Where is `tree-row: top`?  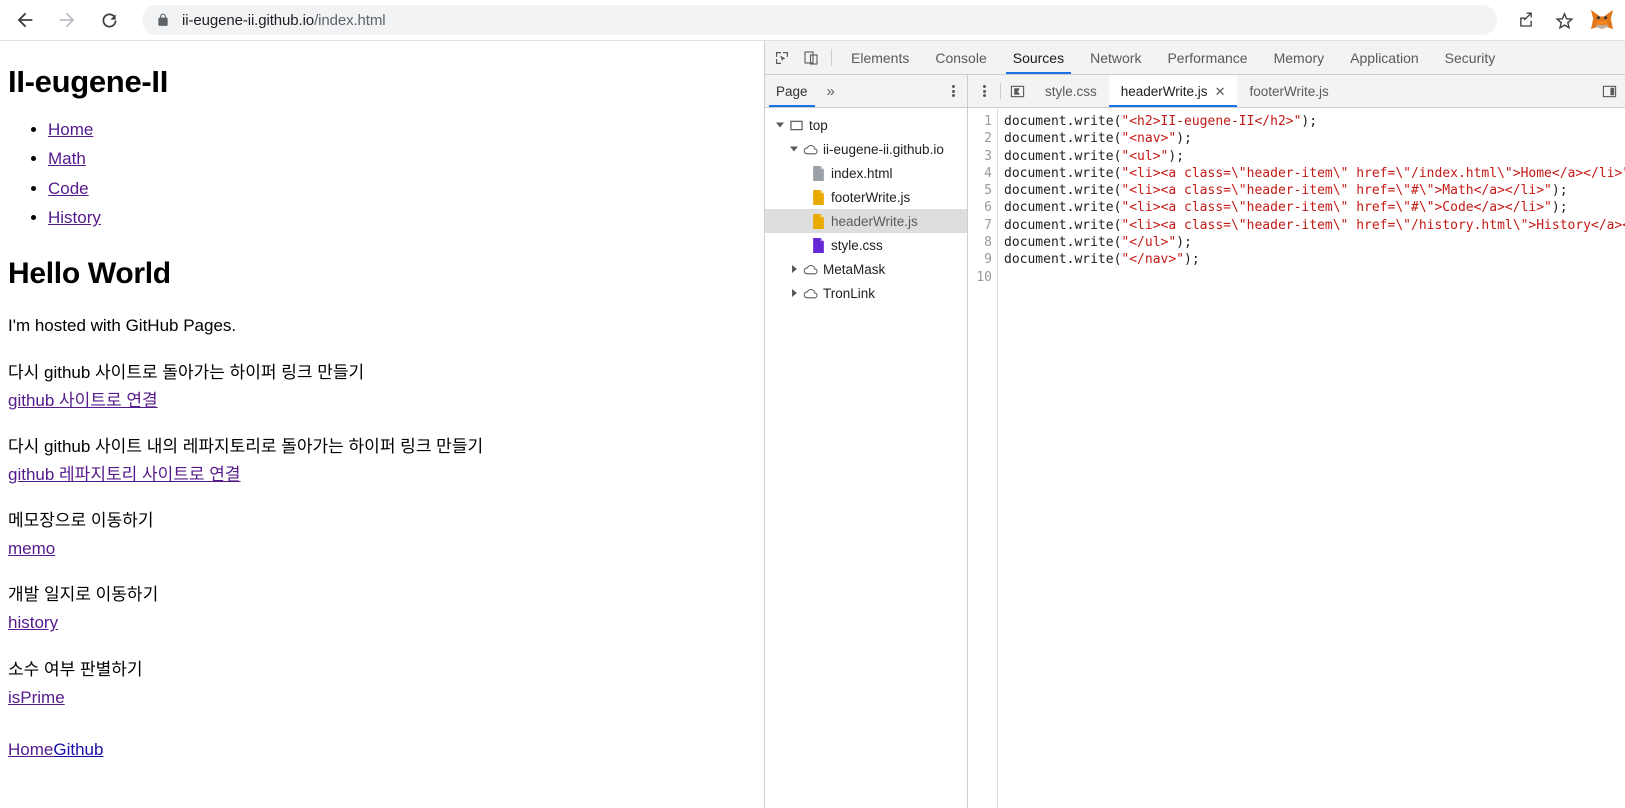
tree-row: top is located at coordinates (866, 125).